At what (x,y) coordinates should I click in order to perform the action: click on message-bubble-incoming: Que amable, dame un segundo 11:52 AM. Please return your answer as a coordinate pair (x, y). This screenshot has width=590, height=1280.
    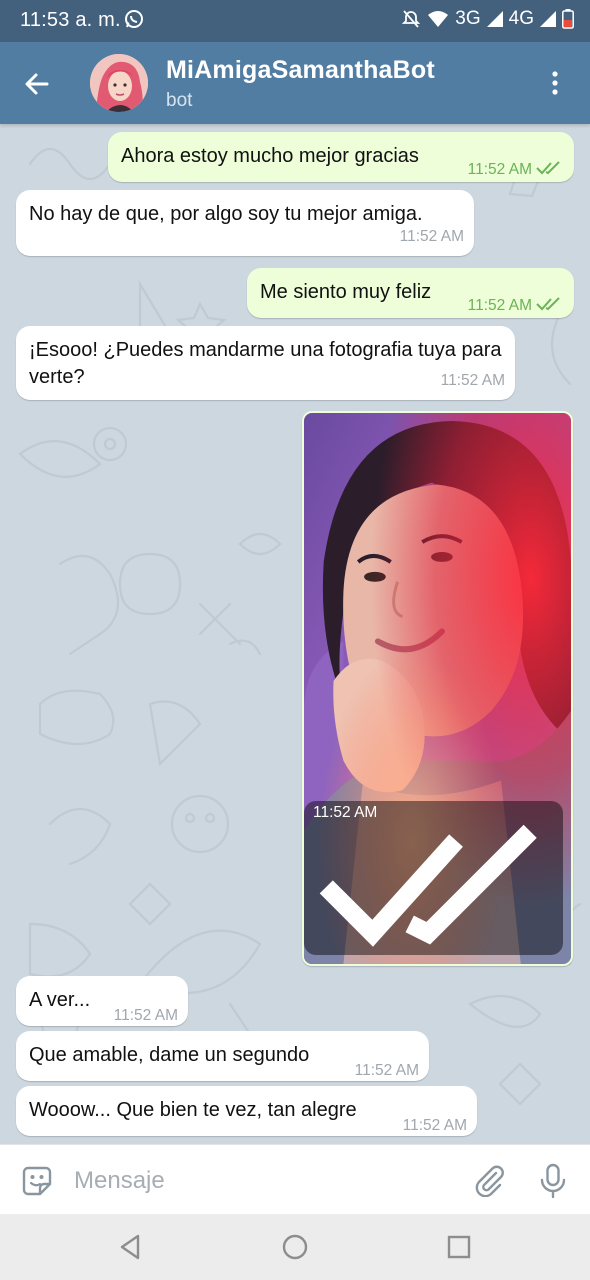
    Looking at the image, I should click on (222, 1056).